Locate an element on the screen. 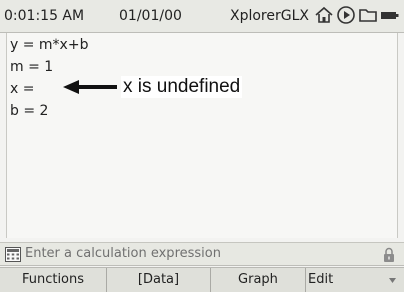 The image size is (404, 292). status-time: 0:01:15 AM is located at coordinates (44, 16).